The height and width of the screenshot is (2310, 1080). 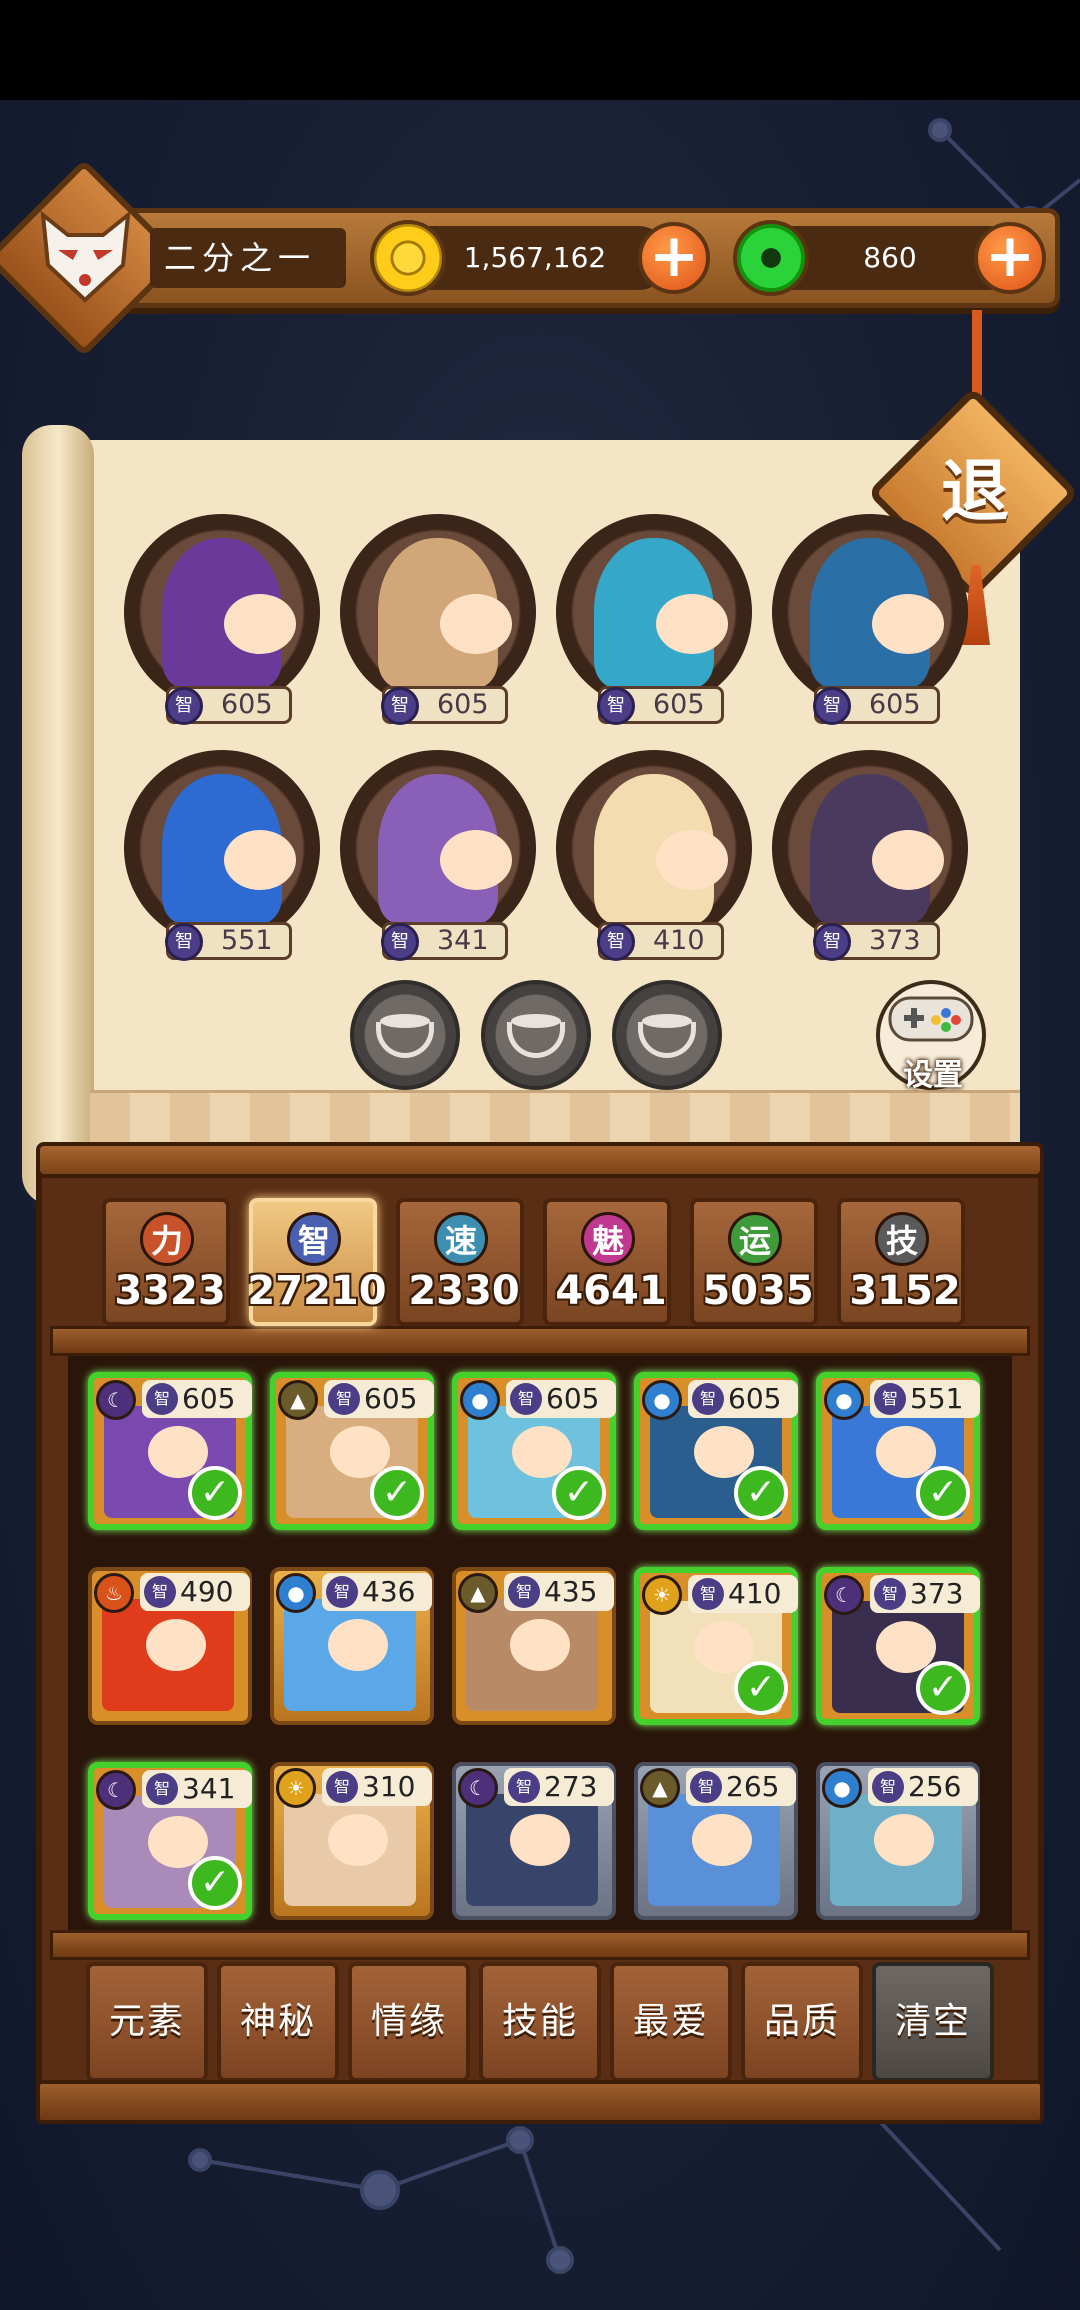 I want to click on filter-button: 情缘, so click(x=409, y=2022).